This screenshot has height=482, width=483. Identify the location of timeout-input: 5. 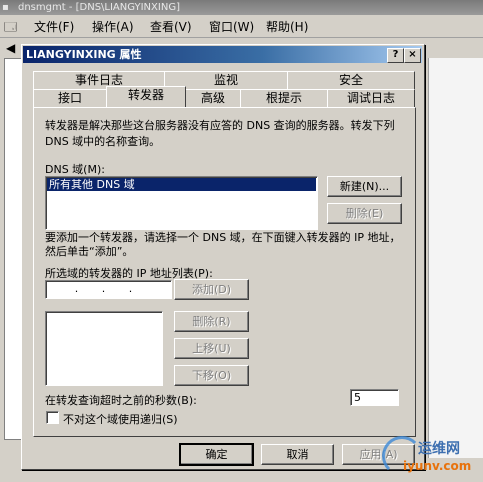
(374, 397).